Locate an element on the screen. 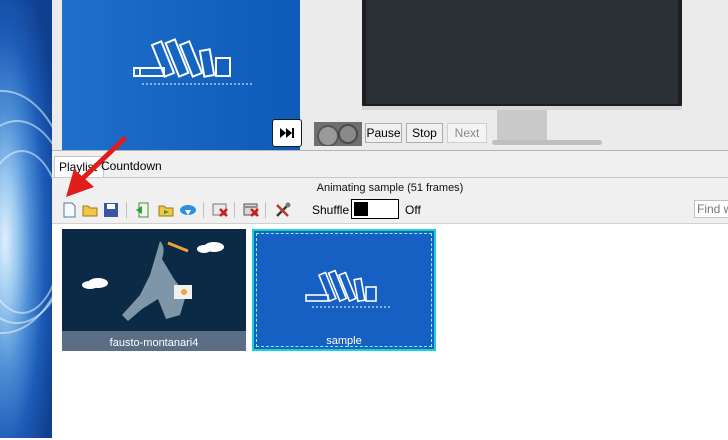 The width and height of the screenshot is (728, 440). stop-button: Stop is located at coordinates (424, 133).